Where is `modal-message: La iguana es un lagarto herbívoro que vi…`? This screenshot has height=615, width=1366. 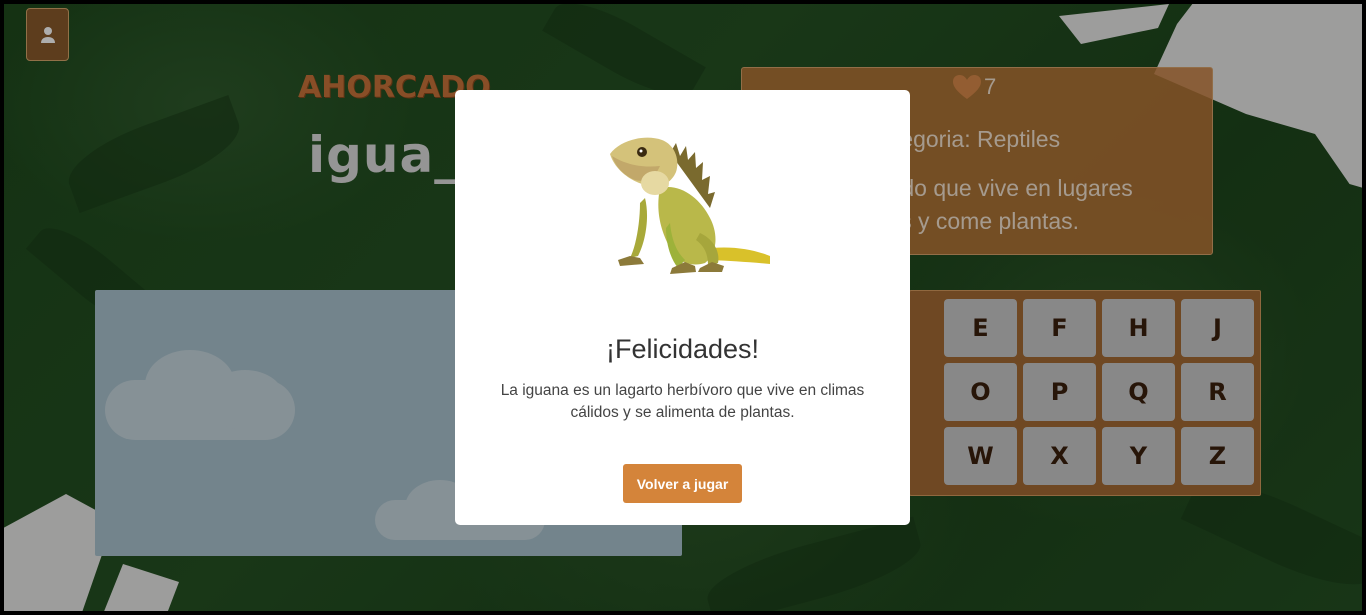 modal-message: La iguana es un lagarto herbívoro que vi… is located at coordinates (682, 401).